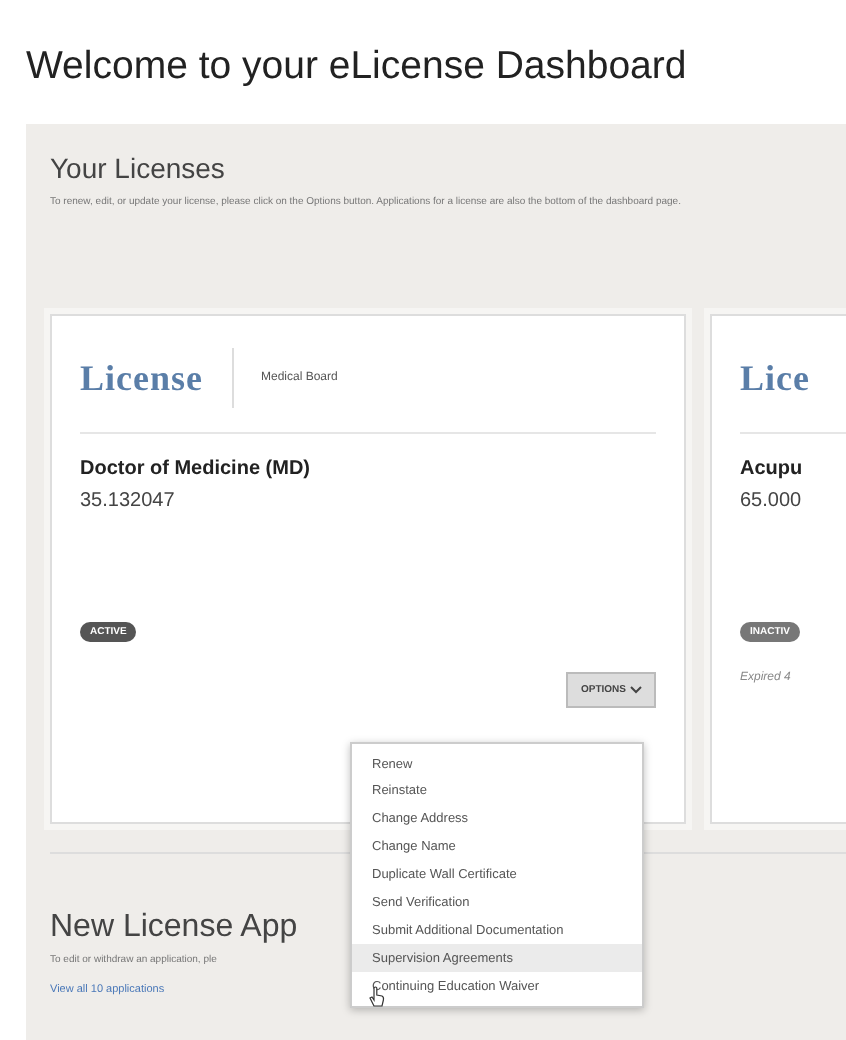 The height and width of the screenshot is (1040, 846). Describe the element at coordinates (775, 378) in the screenshot. I see `license-logo: Lice` at that location.